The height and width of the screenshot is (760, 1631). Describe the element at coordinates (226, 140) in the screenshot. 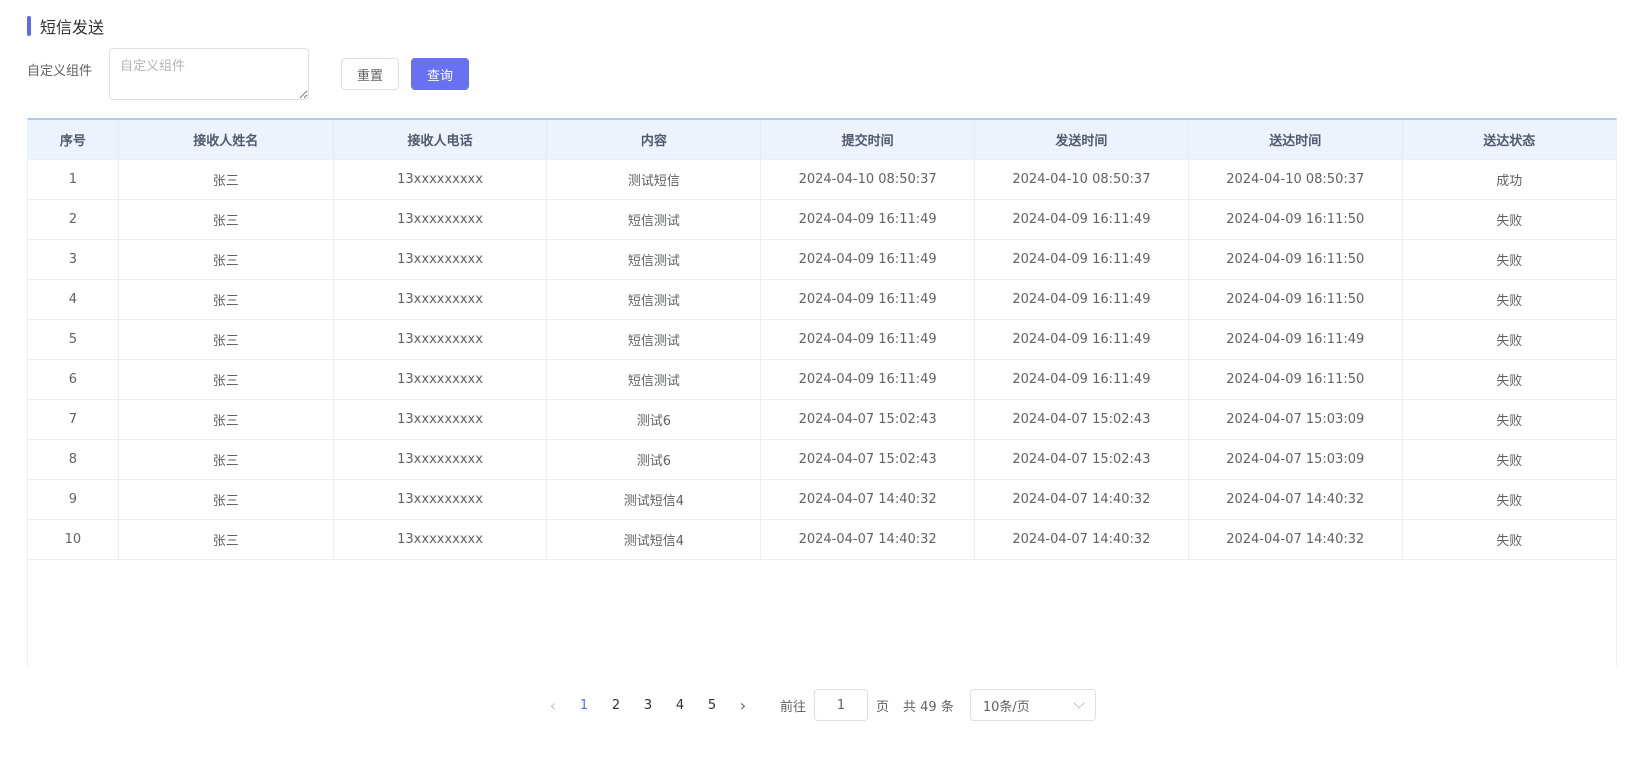

I see `column-header: 接收人姓名` at that location.